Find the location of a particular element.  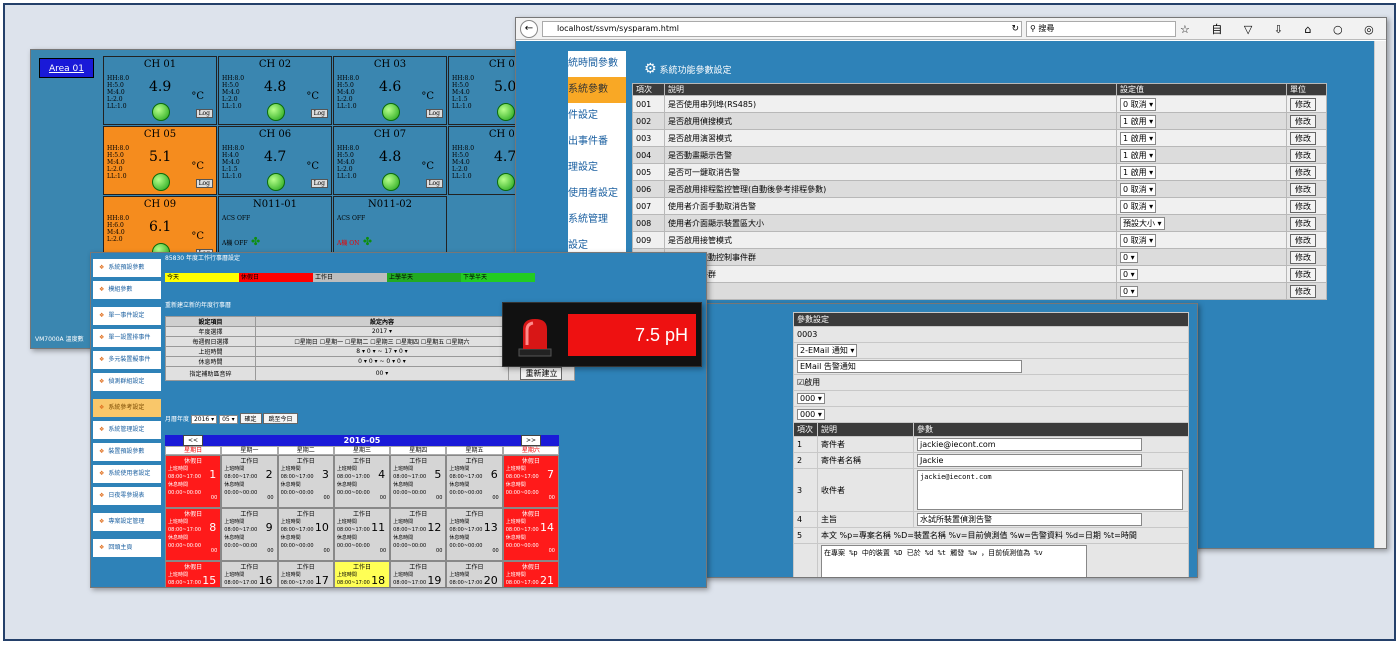

calendar-day: 休假日15上班時間08:00~17:00休息時間00:00~00:0000 is located at coordinates (193, 574).